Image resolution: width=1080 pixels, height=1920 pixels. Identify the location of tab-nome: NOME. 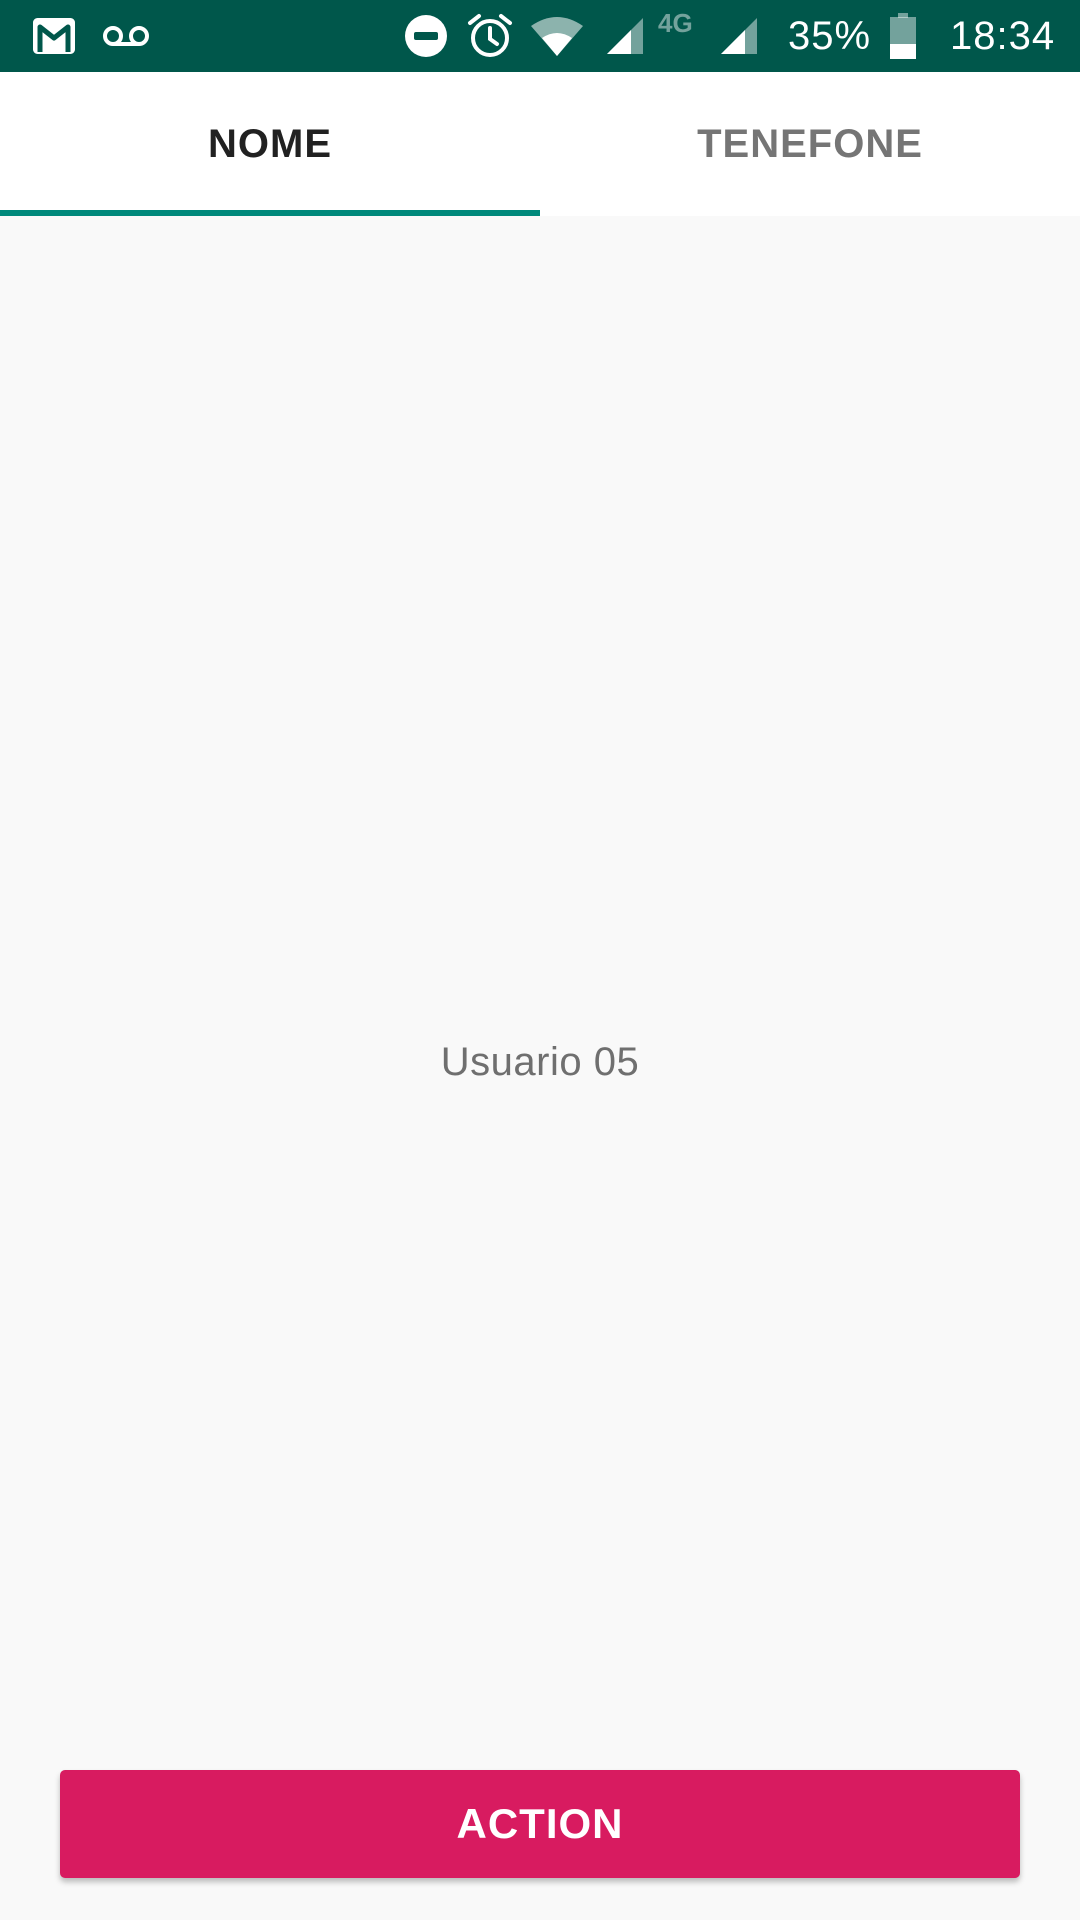
(270, 144).